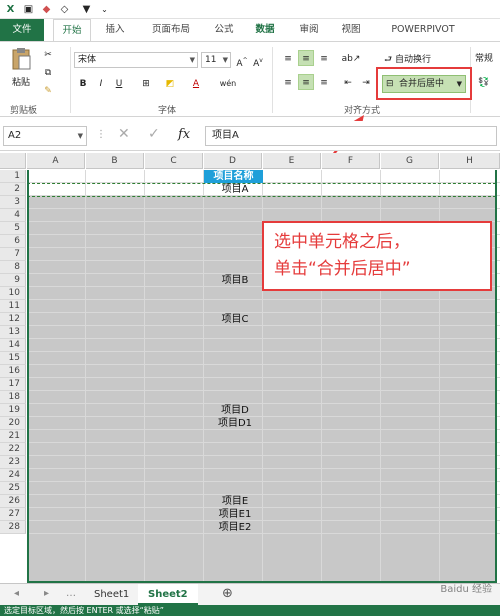  What do you see at coordinates (13, 345) in the screenshot?
I see `row-header-14: 14` at bounding box center [13, 345].